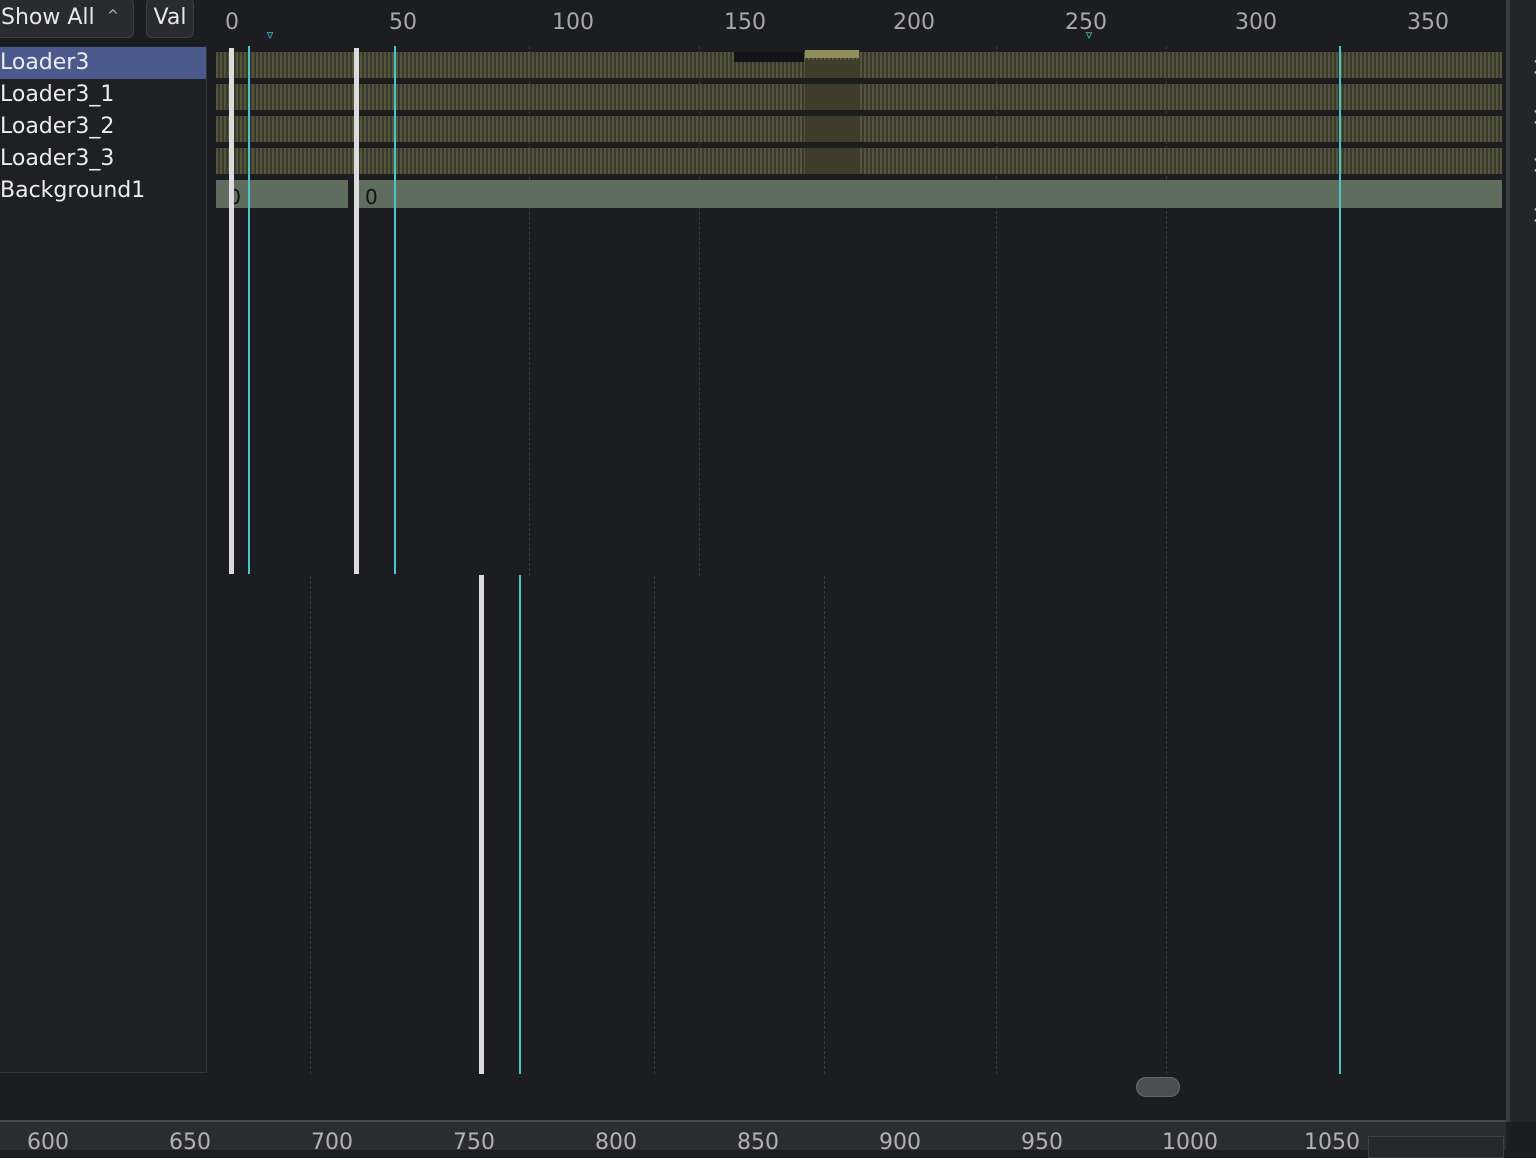  Describe the element at coordinates (900, 1140) in the screenshot. I see `ruler-tick: 900` at that location.